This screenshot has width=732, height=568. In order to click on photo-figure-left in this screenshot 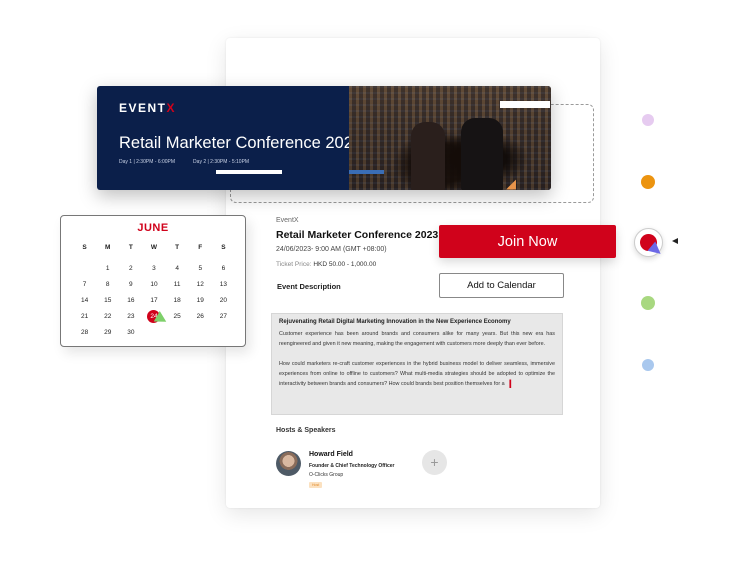, I will do `click(428, 156)`.